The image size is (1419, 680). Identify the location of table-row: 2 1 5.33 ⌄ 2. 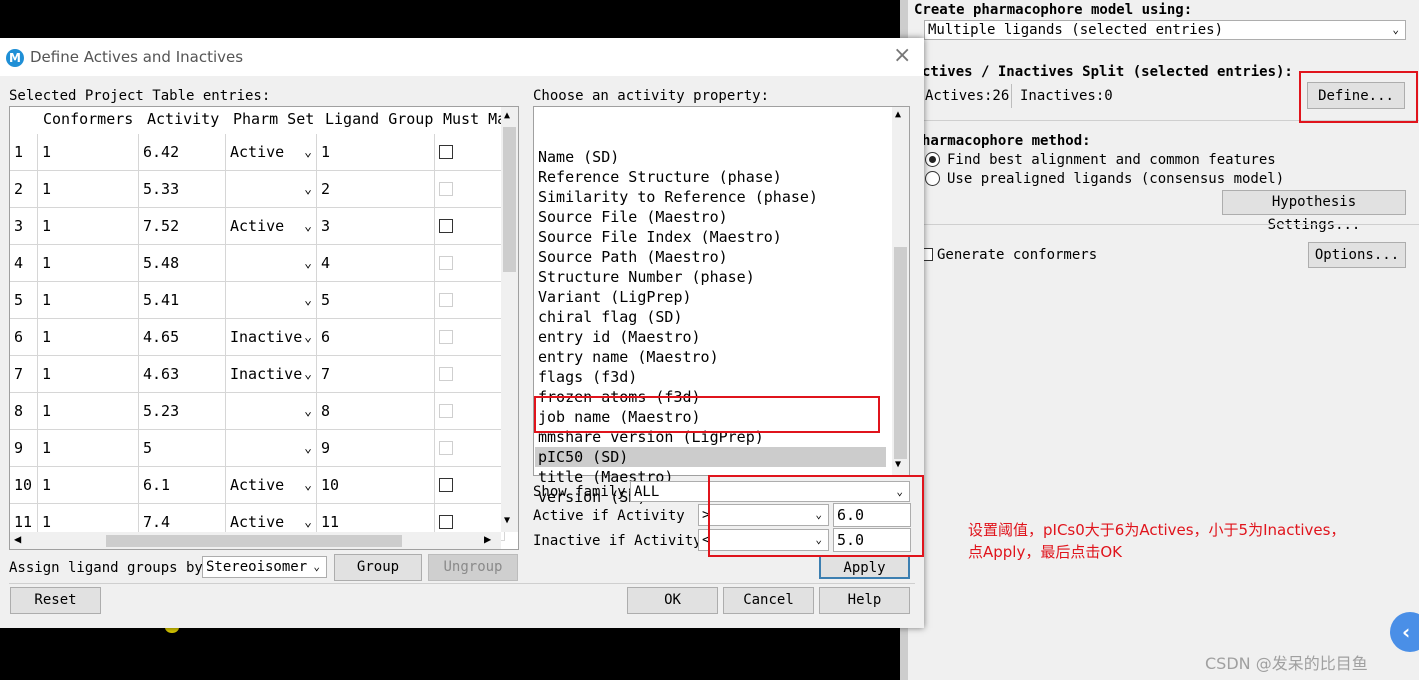
(260, 189).